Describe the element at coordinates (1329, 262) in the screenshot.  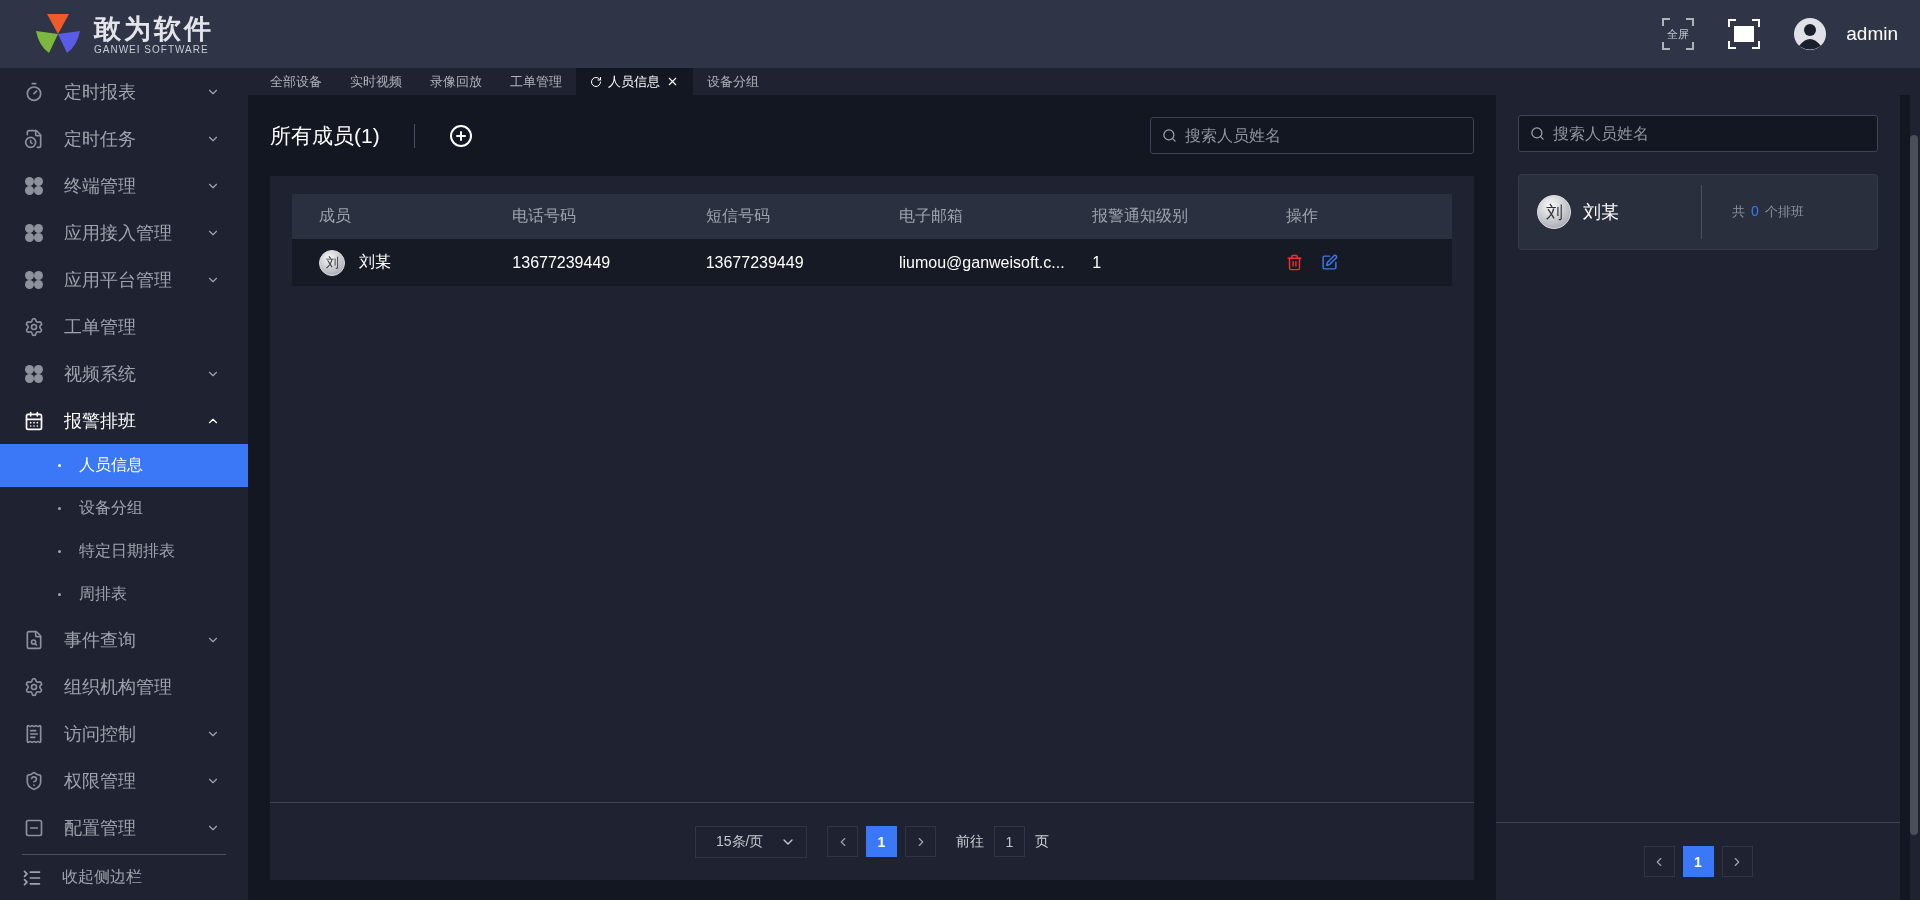
I see `edit-icon` at that location.